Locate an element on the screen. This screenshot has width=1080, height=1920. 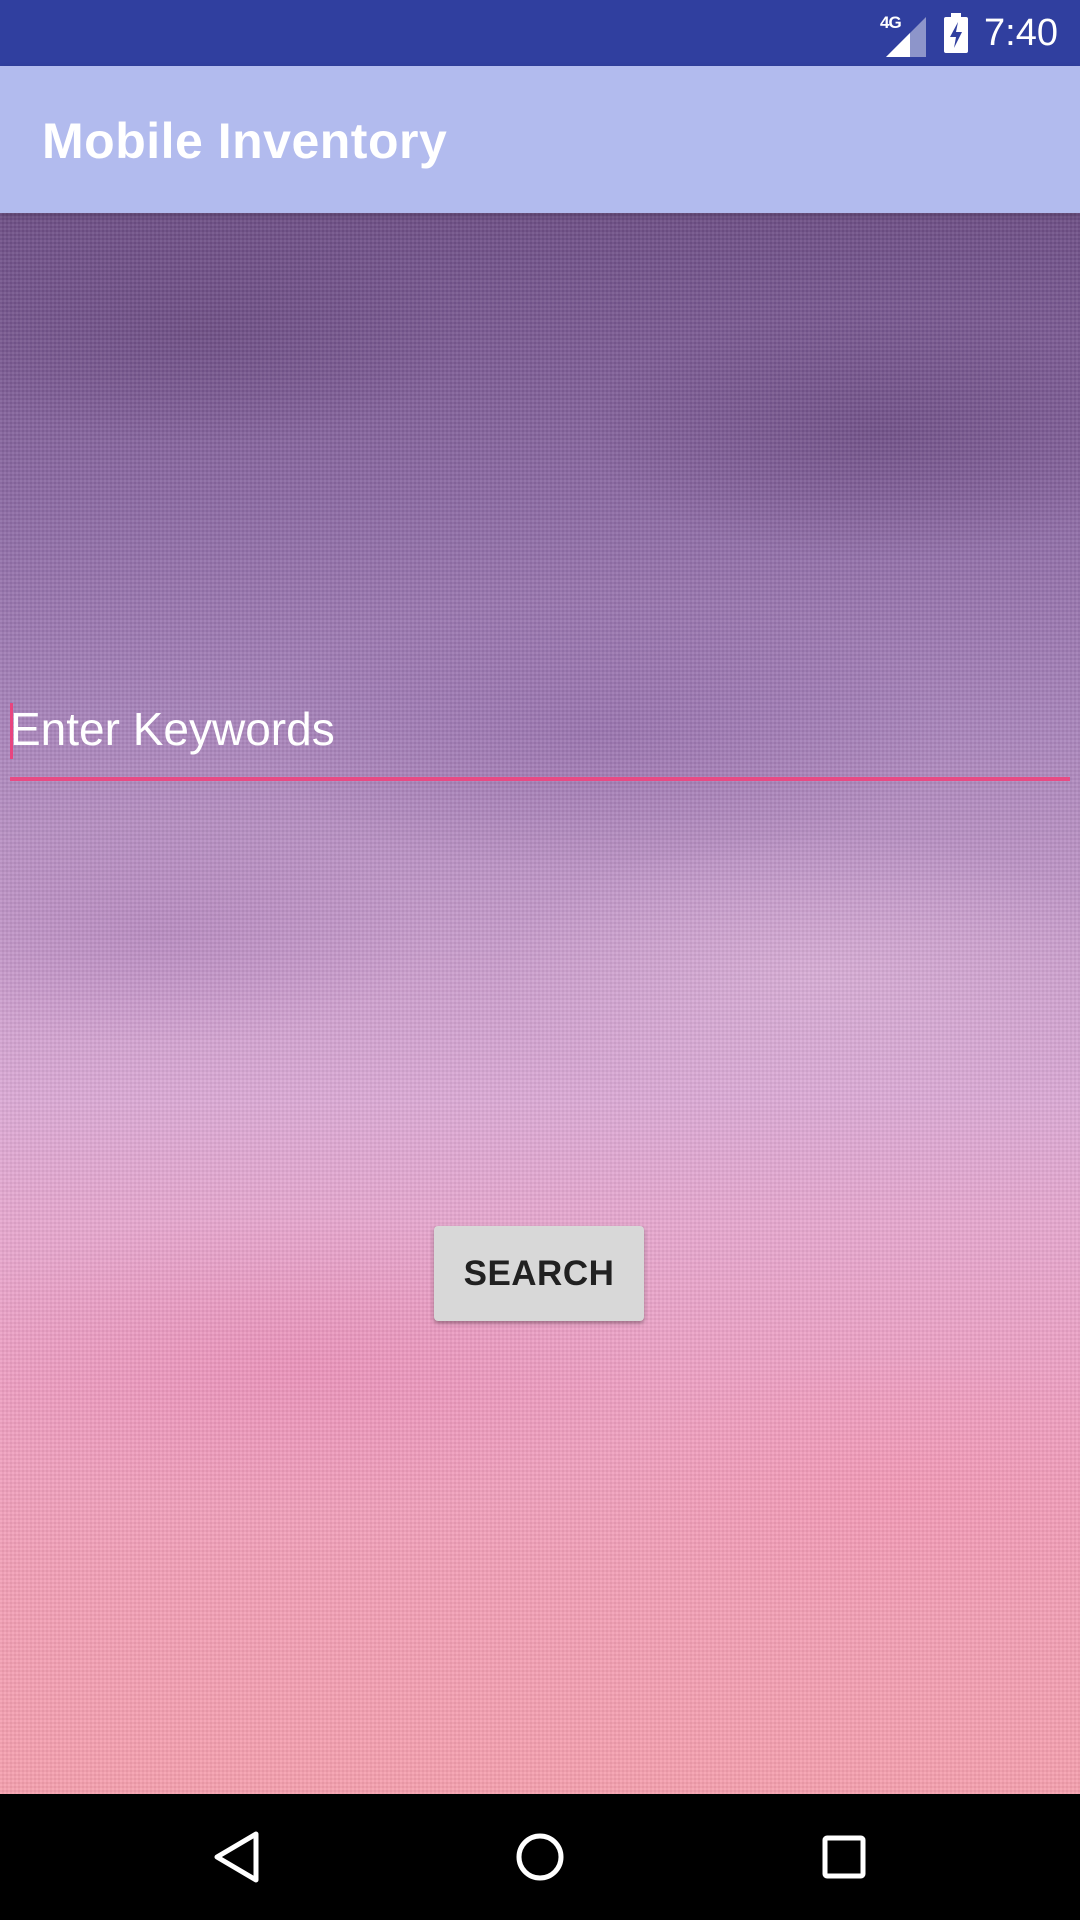
signal-icon: 4G is located at coordinates (904, 33).